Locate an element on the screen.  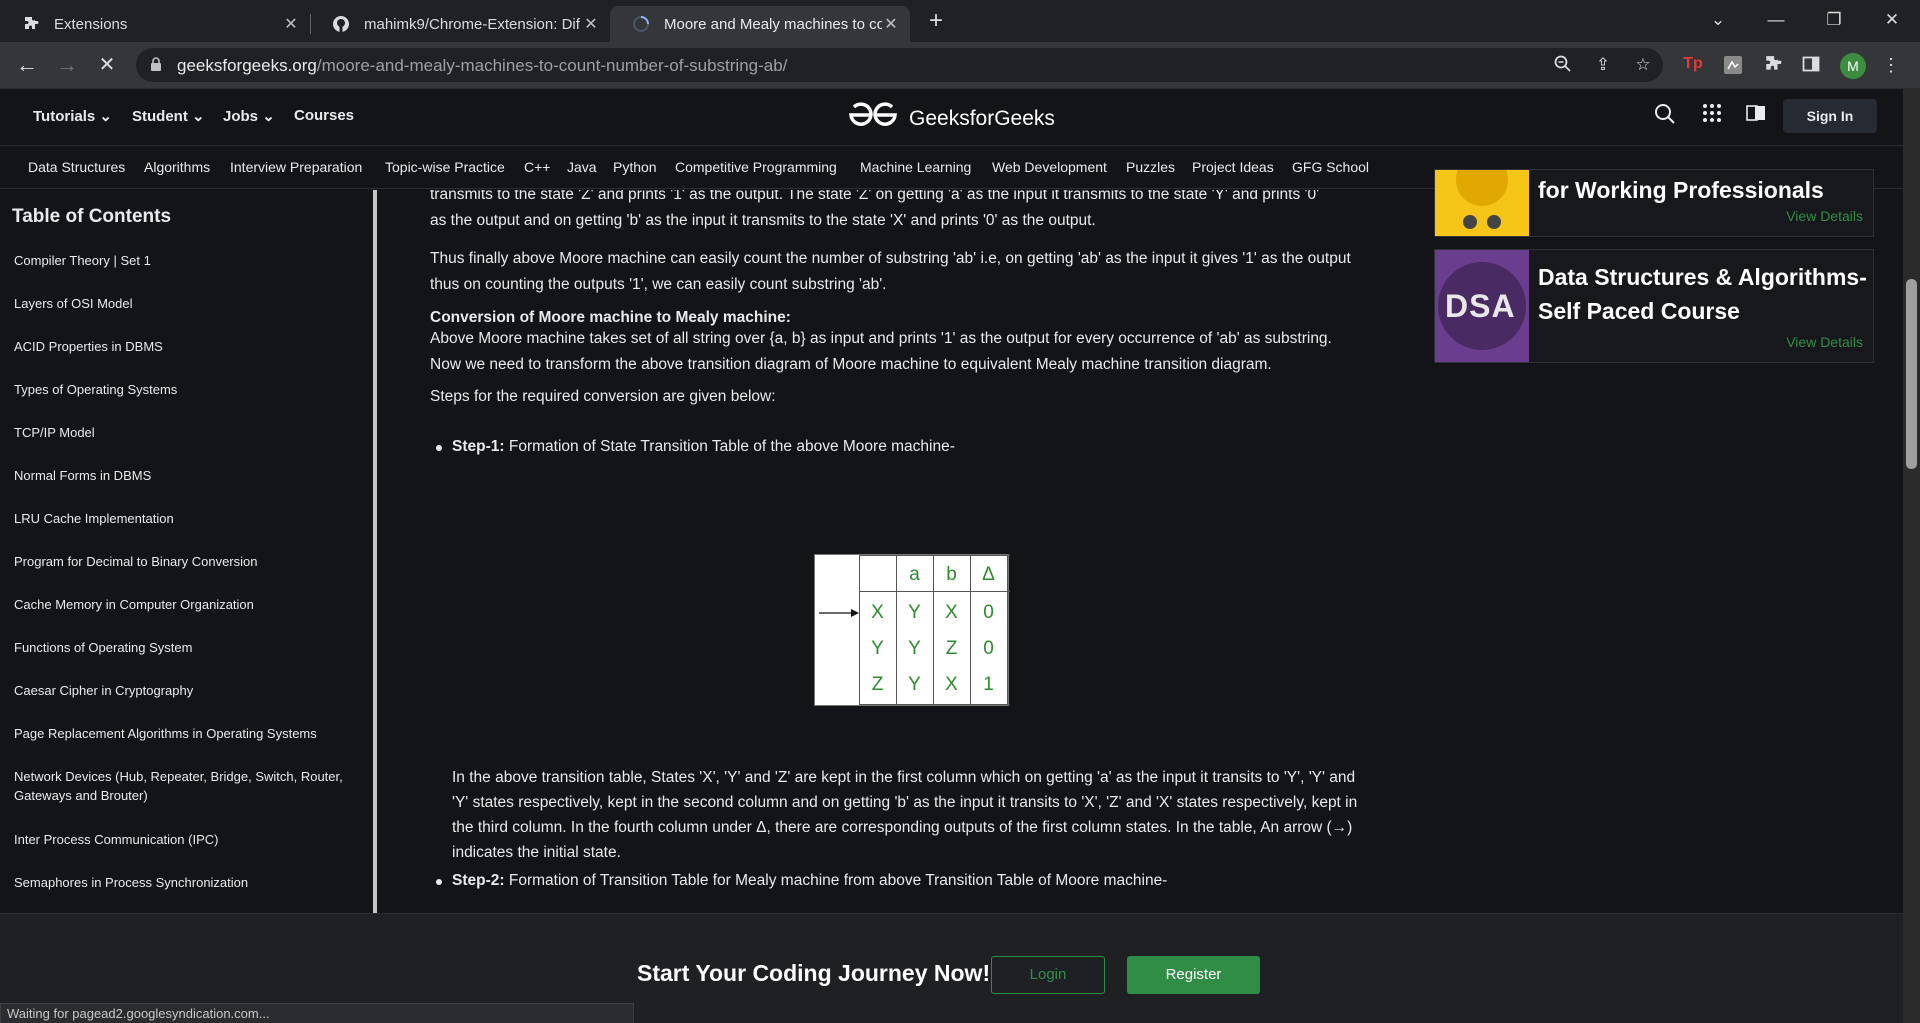
stop-loading-button: ✕ is located at coordinates (107, 65).